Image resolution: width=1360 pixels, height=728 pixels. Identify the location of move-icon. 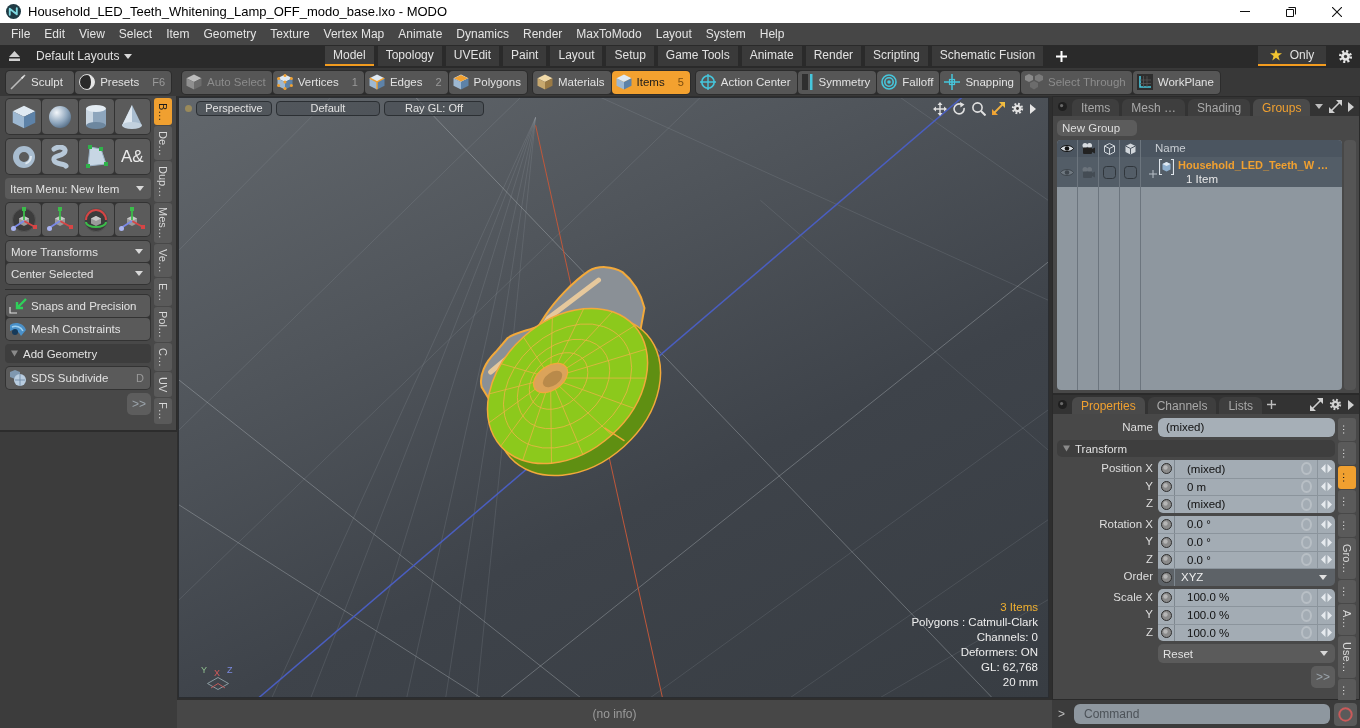
(940, 108).